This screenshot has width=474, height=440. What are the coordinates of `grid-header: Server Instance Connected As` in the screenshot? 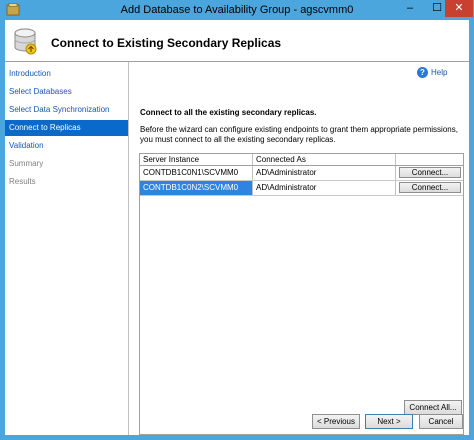 It's located at (301, 160).